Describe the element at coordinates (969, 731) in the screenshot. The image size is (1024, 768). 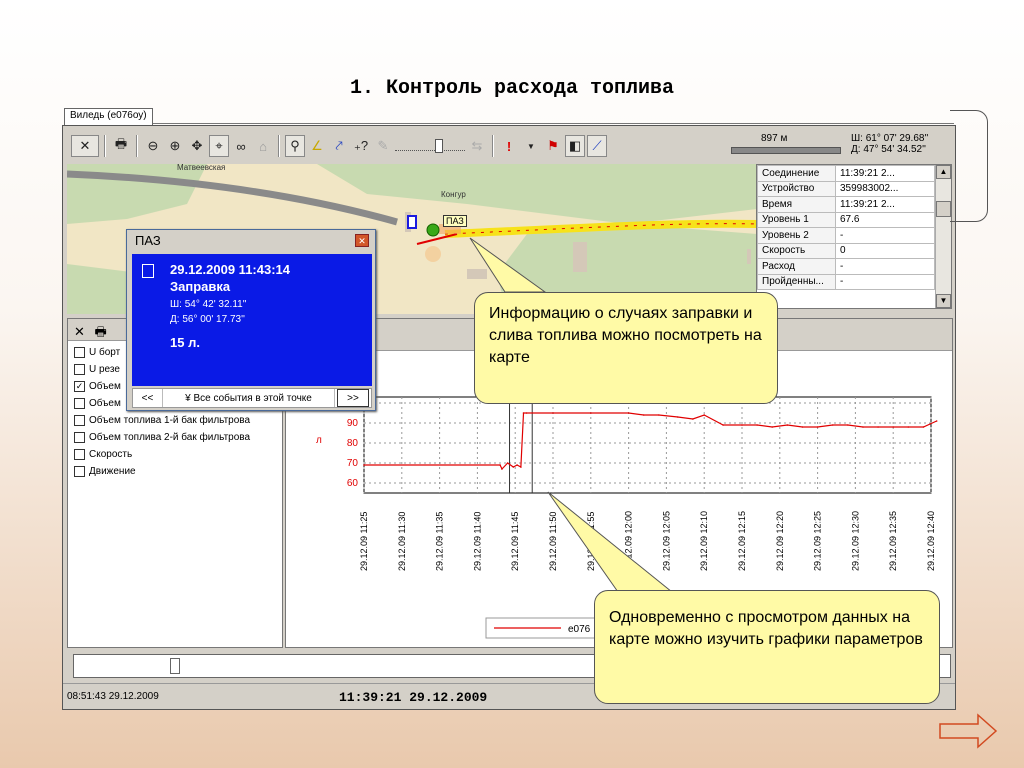
I see `next-slide-arrow-icon` at that location.